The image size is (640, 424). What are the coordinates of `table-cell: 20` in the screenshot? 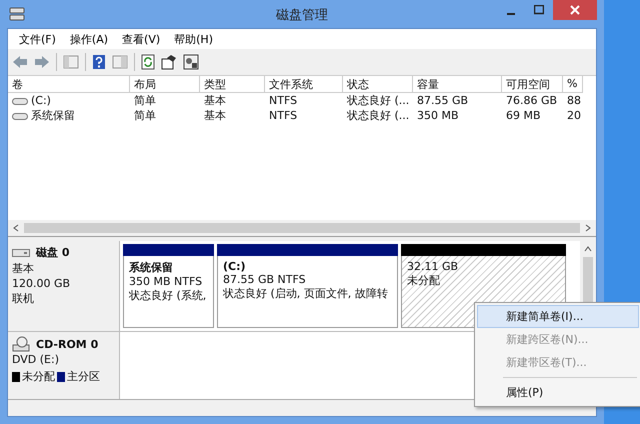 It's located at (574, 115).